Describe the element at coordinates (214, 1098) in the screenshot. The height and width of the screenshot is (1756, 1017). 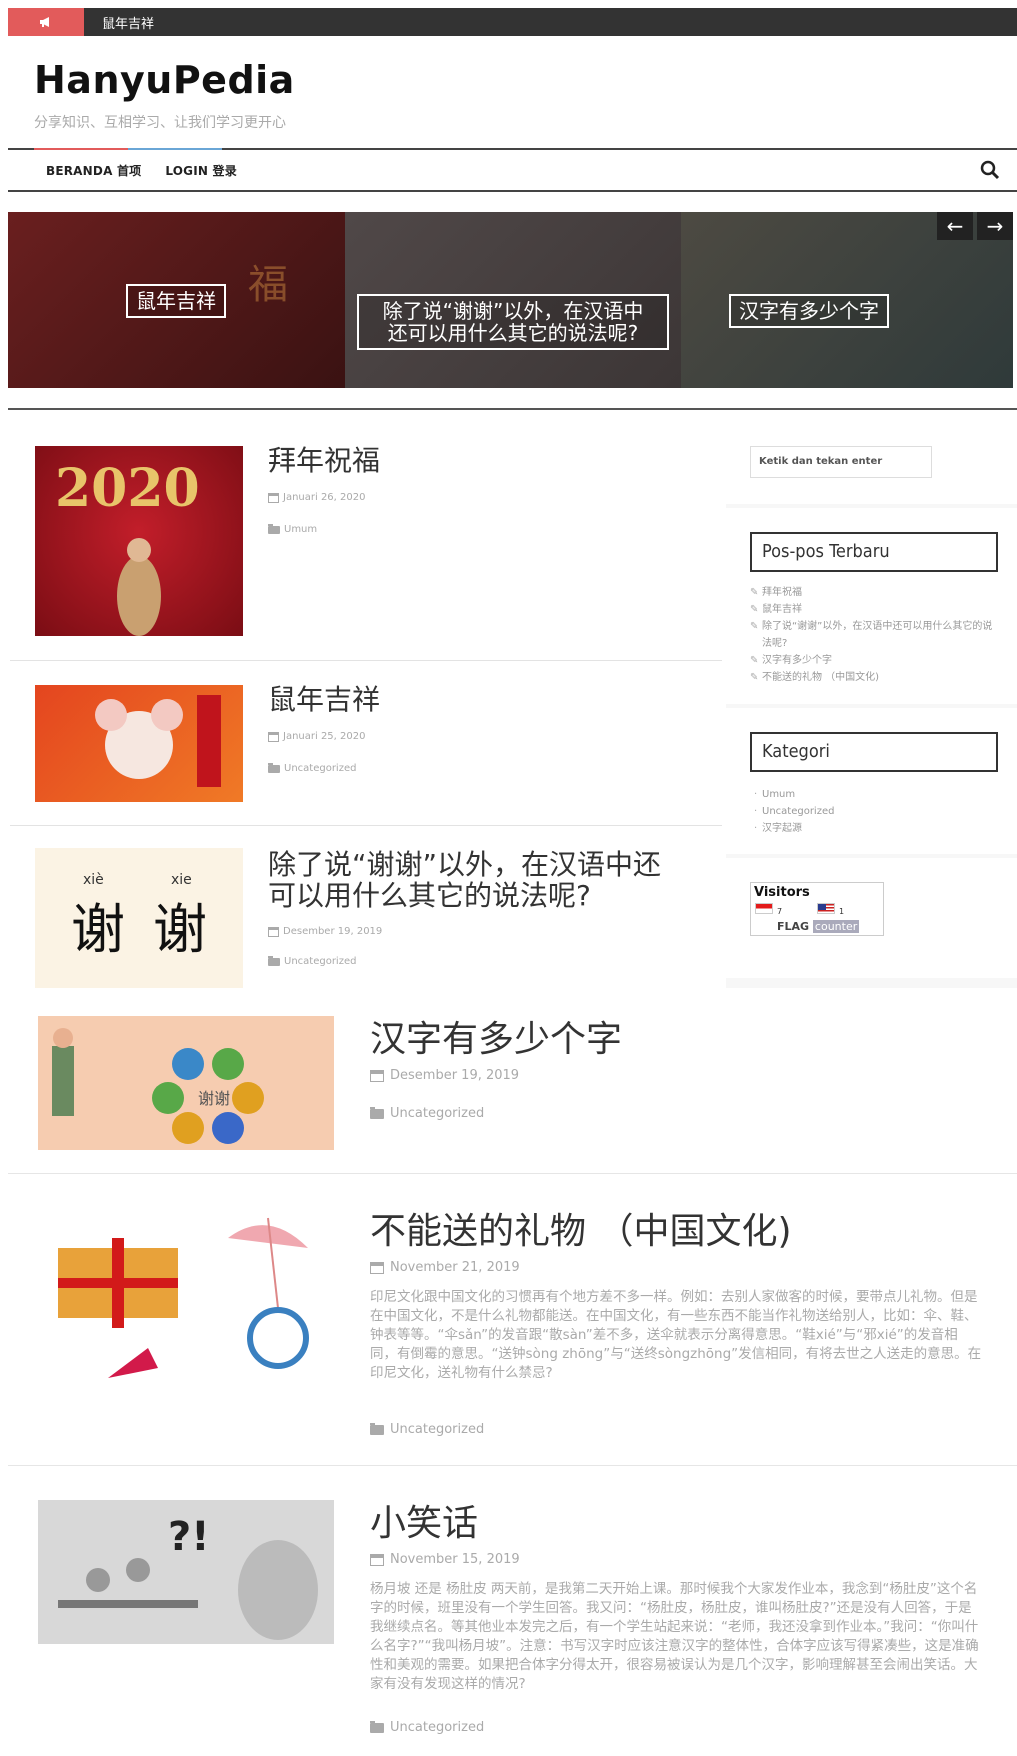
I see `svg-text: 谢谢` at that location.